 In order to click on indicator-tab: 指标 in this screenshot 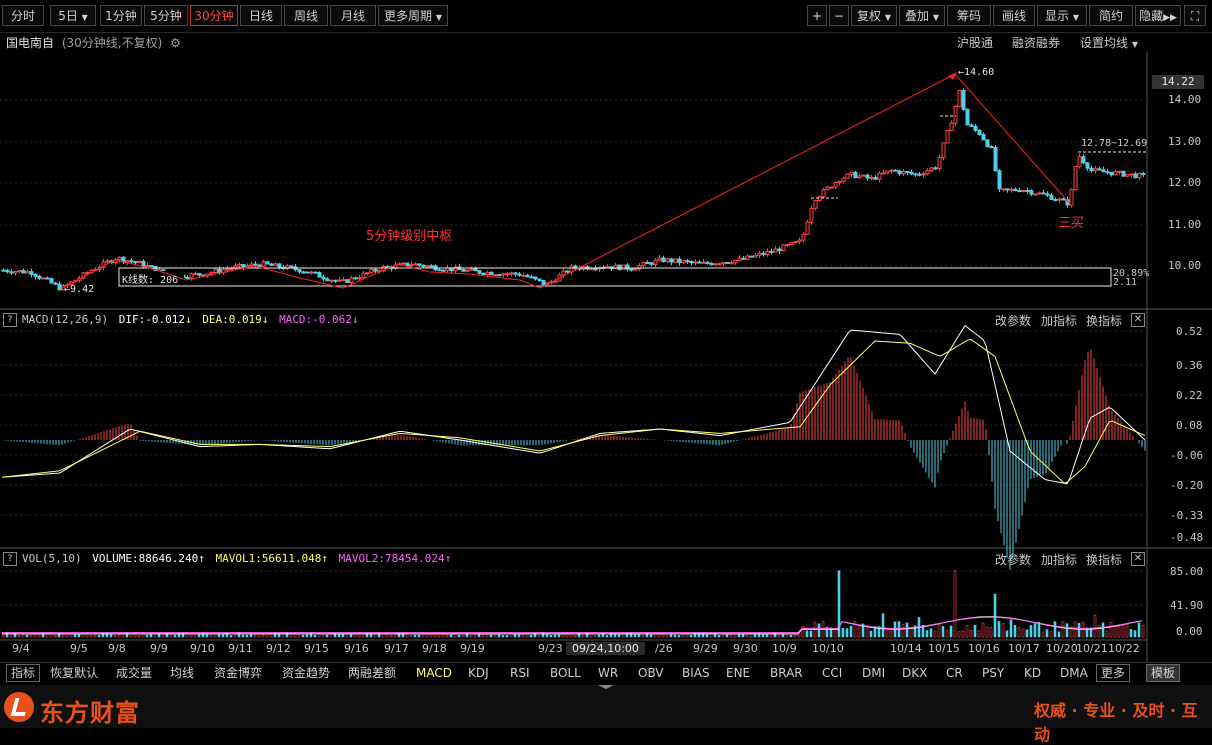, I will do `click(23, 673)`.